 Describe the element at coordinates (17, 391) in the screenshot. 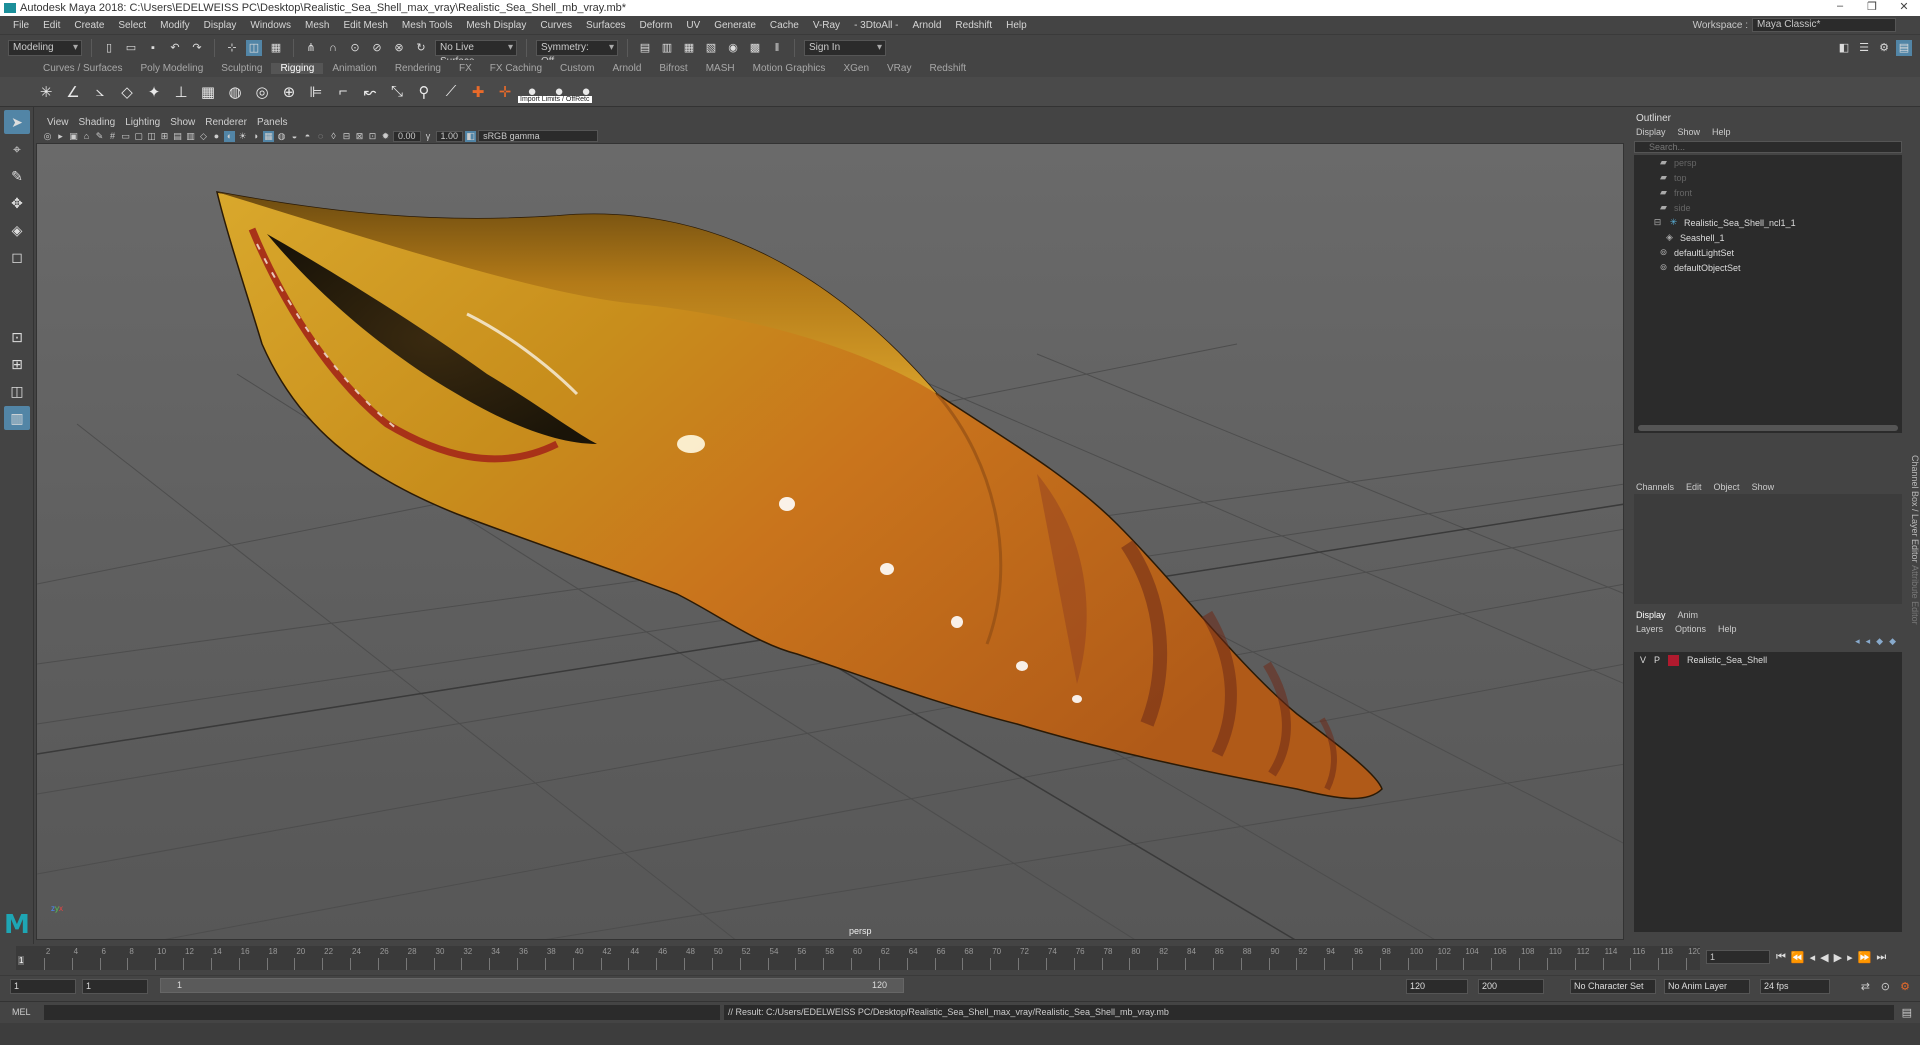

I see `two-view-icon: ◫` at that location.